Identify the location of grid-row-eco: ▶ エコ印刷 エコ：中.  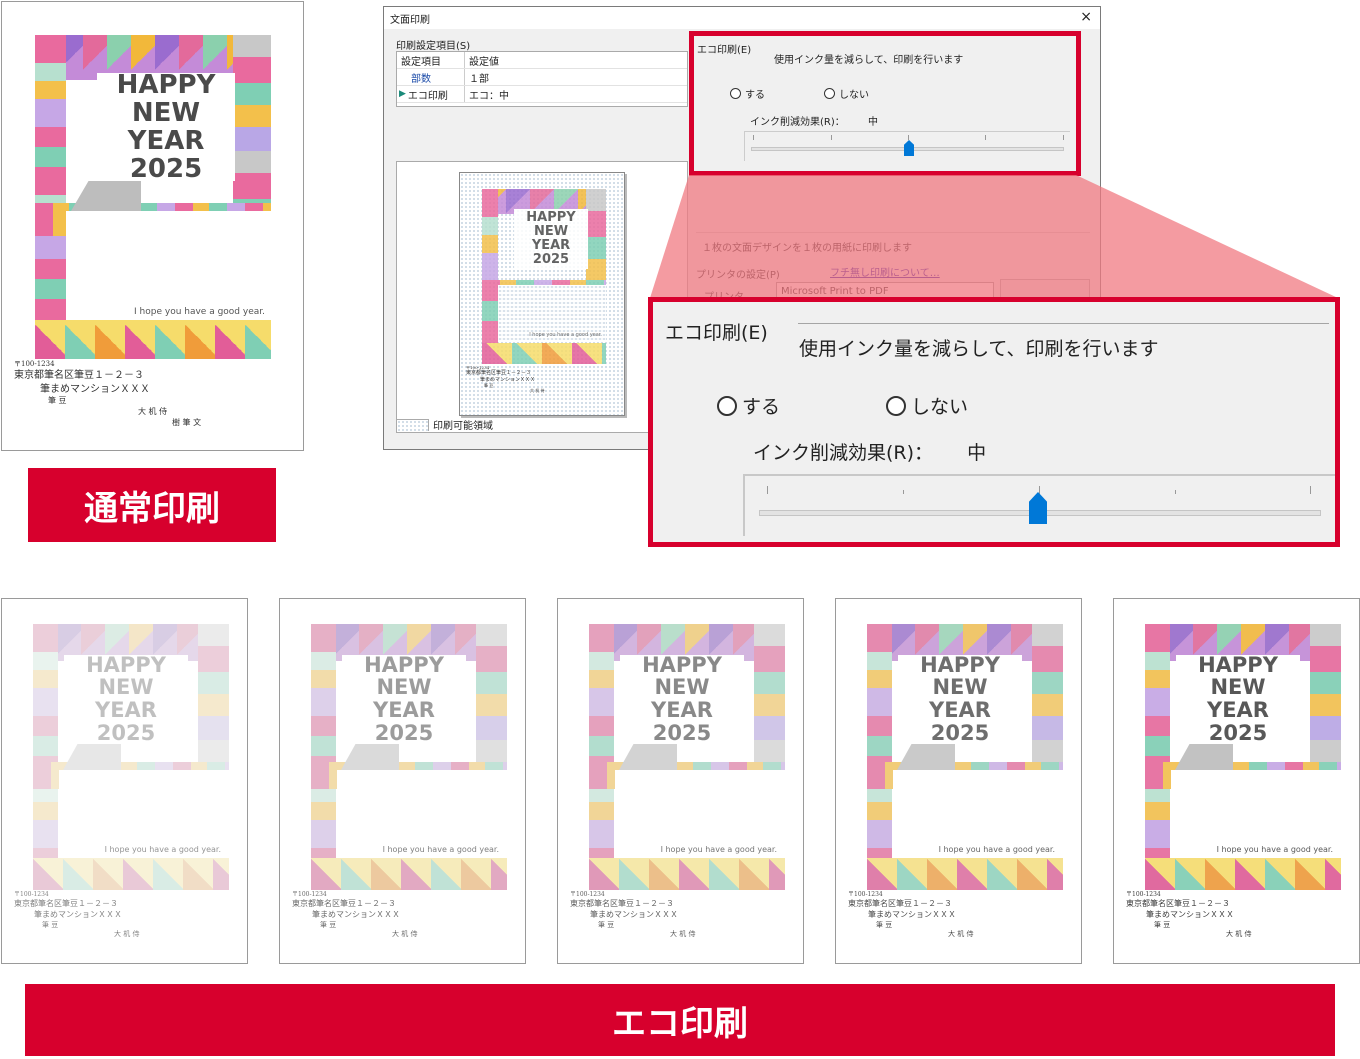
(542, 94).